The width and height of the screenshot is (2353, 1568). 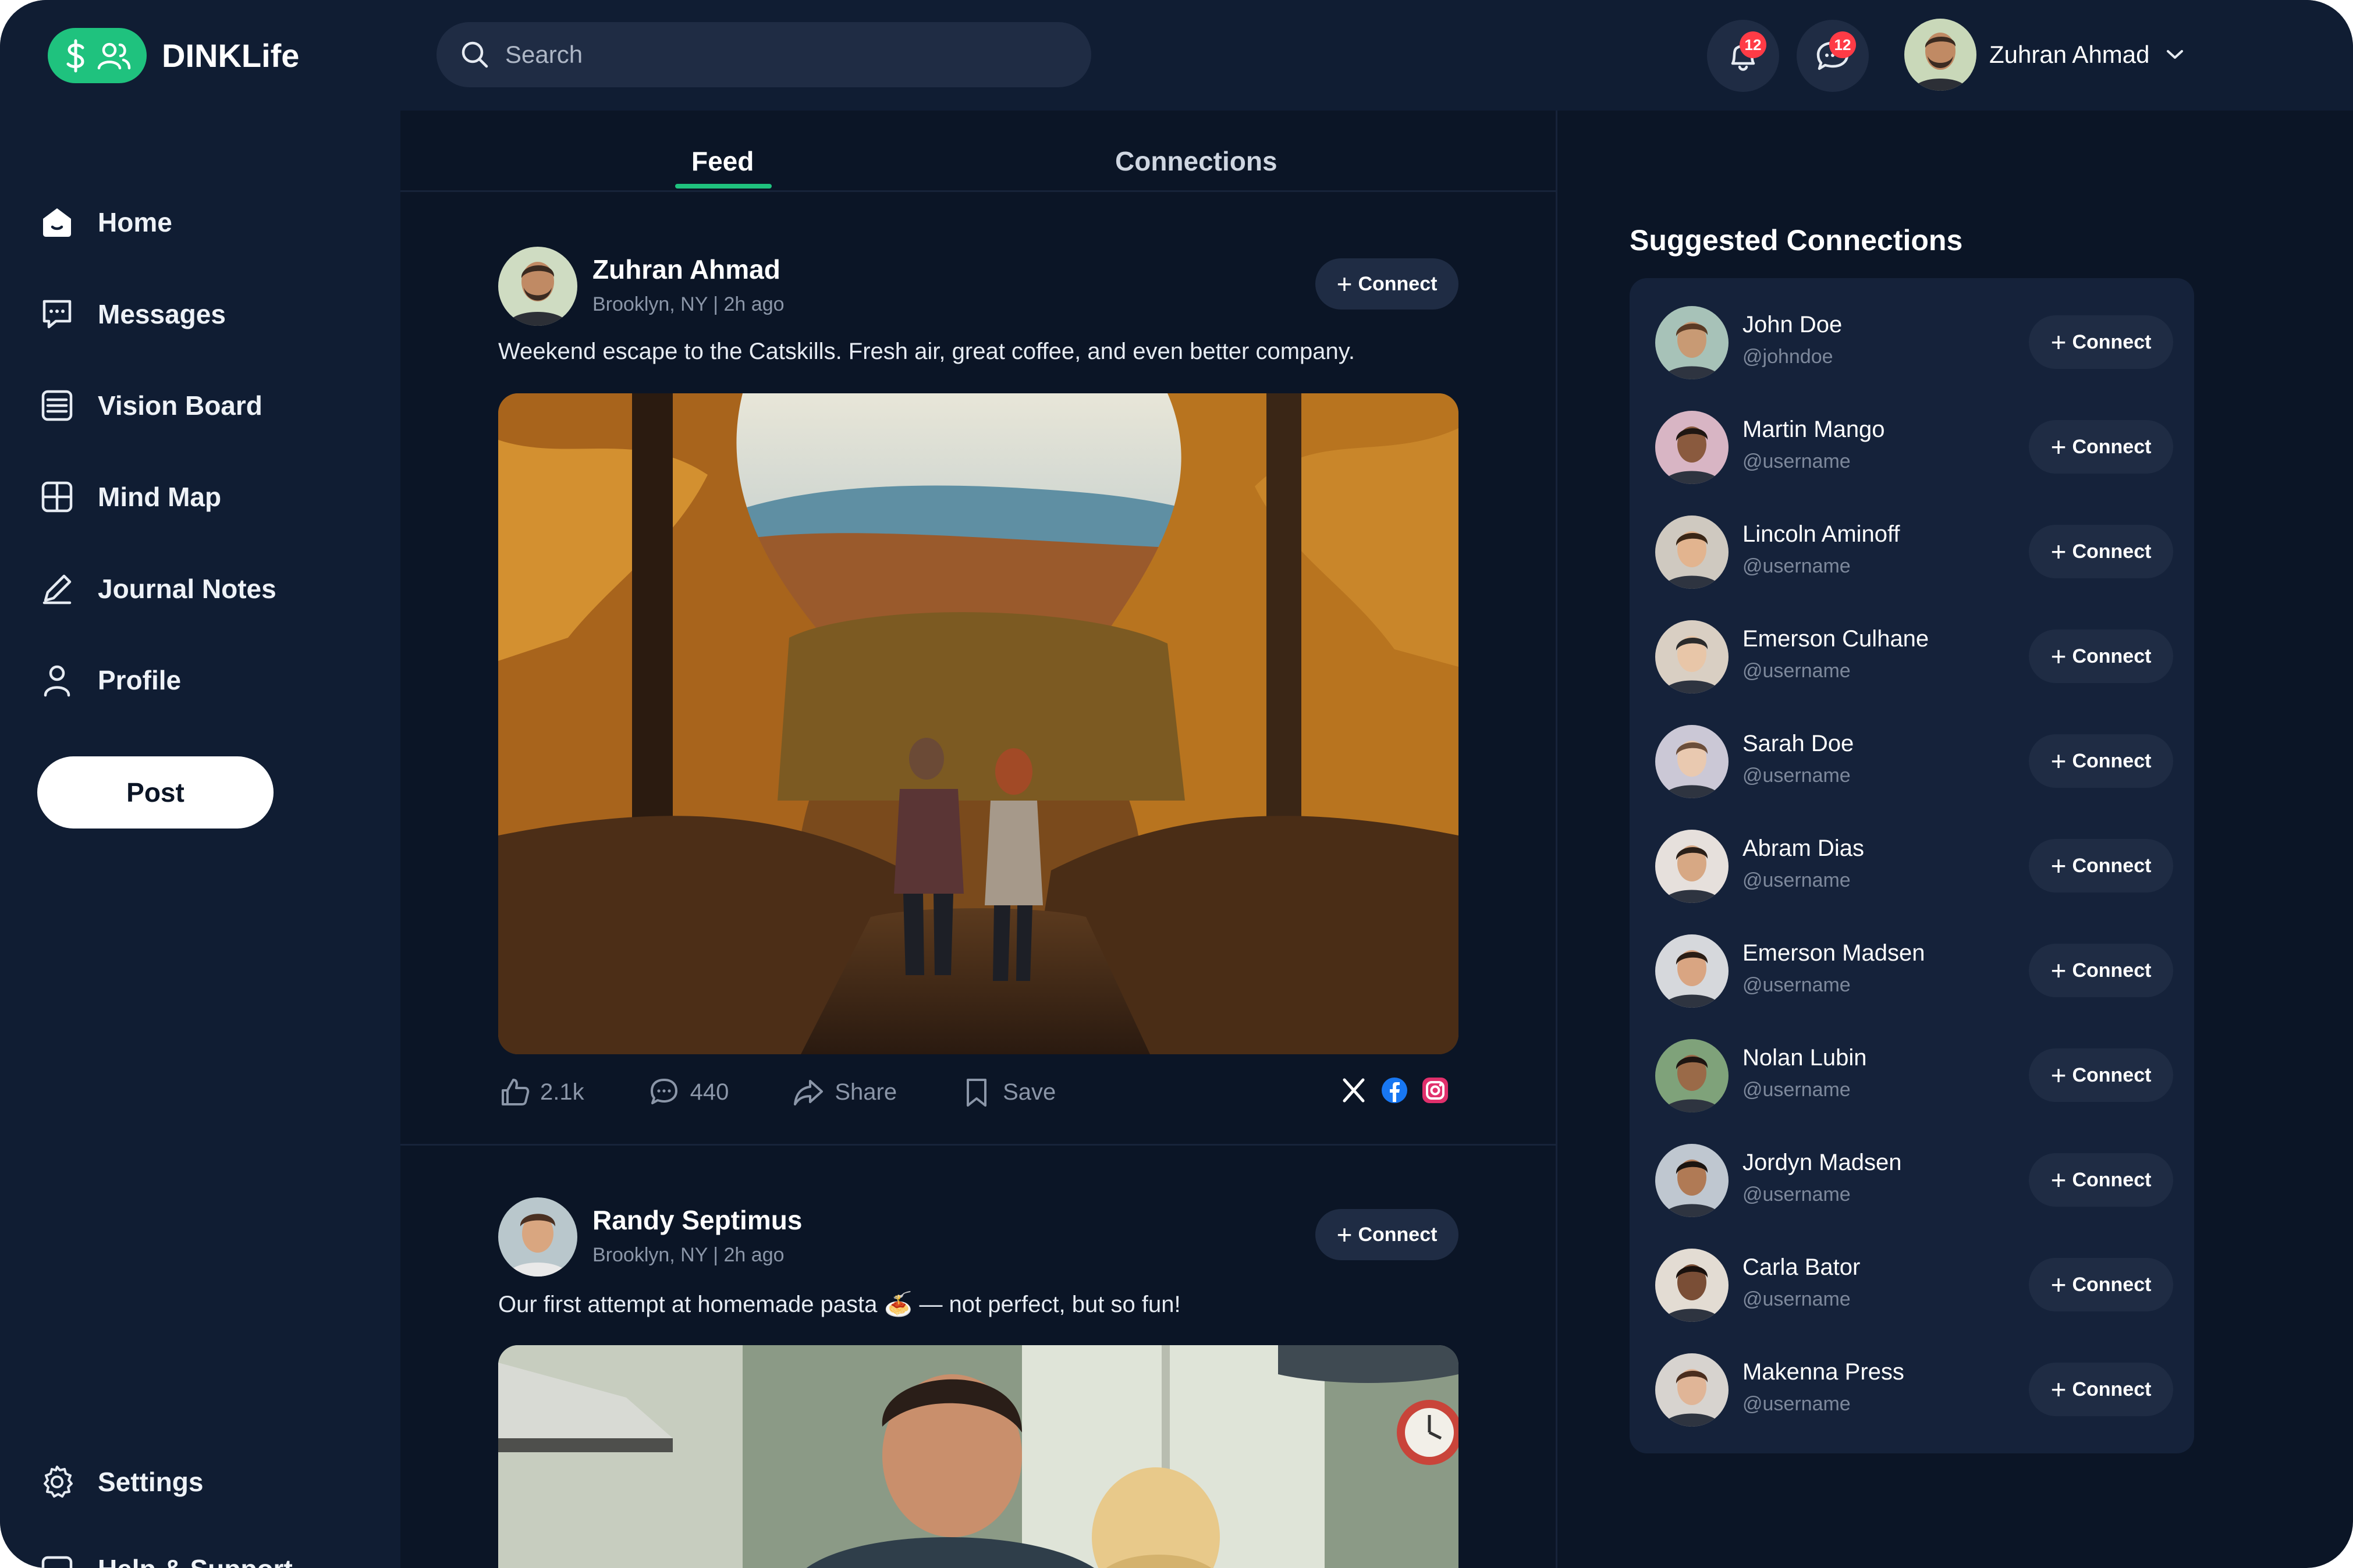 What do you see at coordinates (57, 588) in the screenshot?
I see `pen-icon` at bounding box center [57, 588].